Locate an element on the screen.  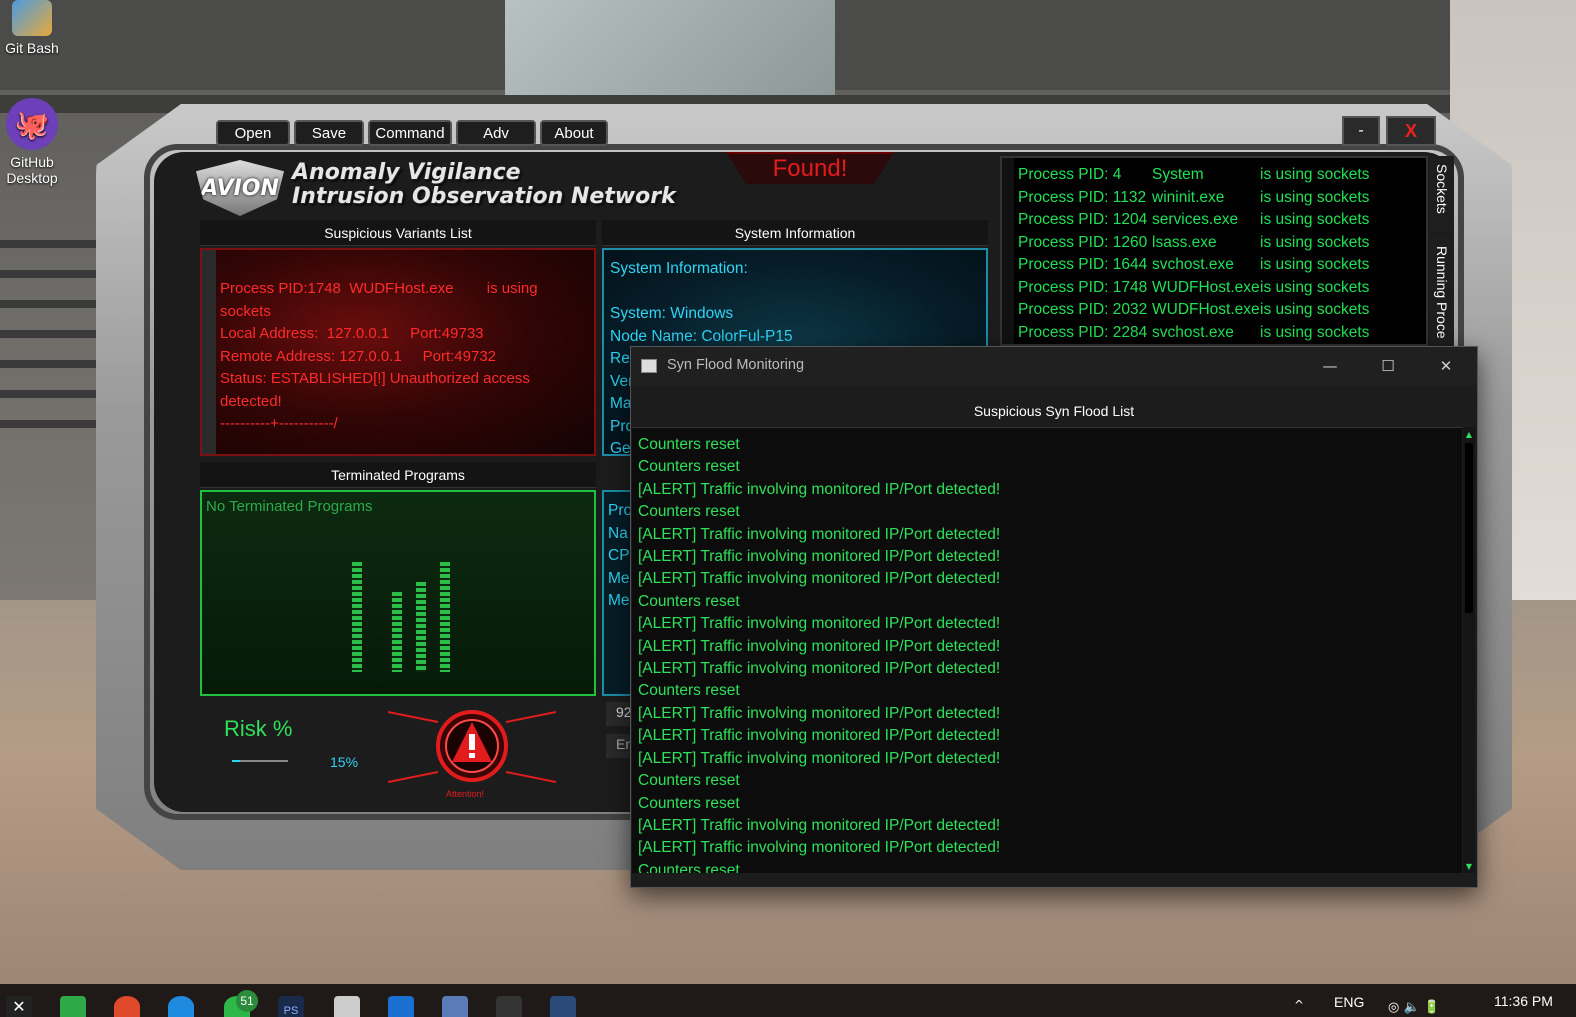
notepad-icon is located at coordinates (455, 1006).